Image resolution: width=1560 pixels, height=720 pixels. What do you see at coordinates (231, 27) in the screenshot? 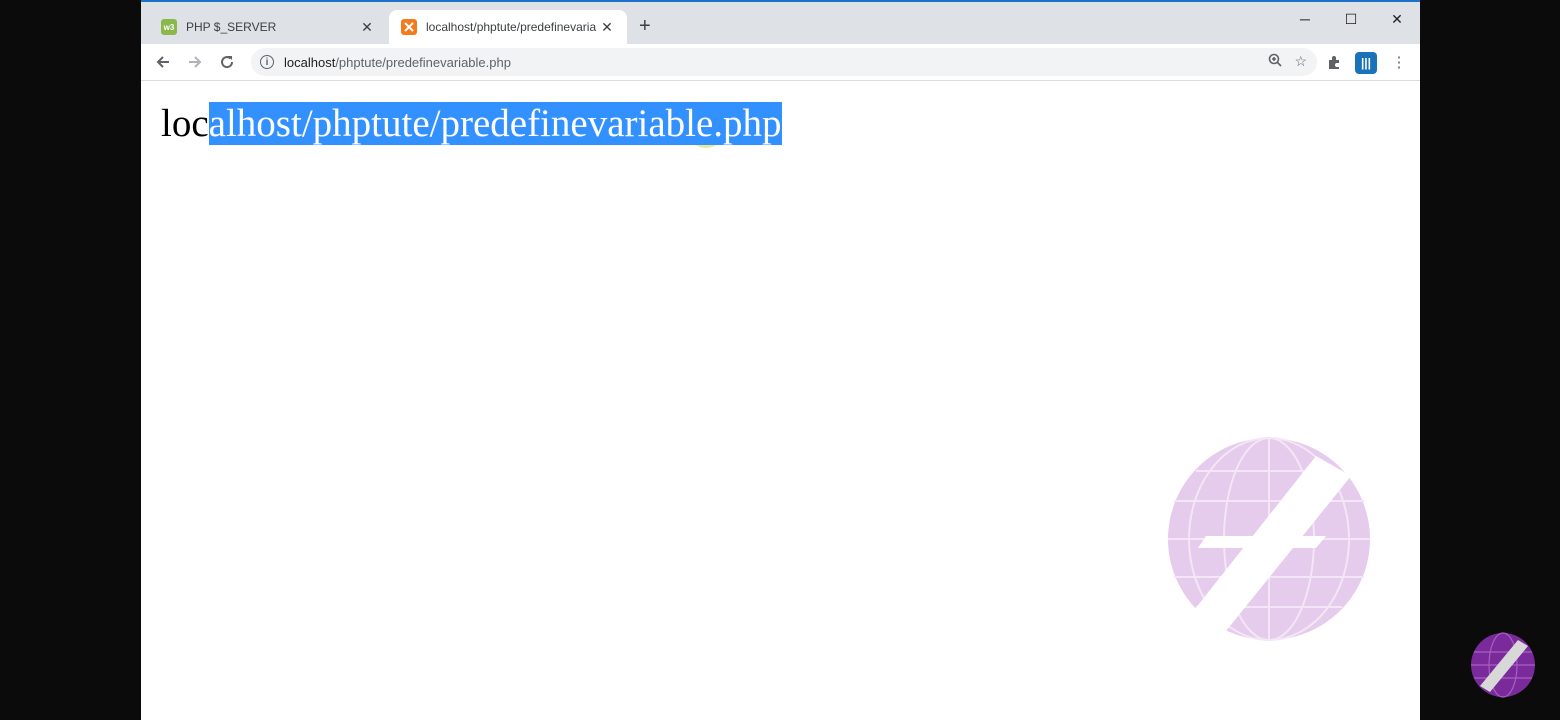
I see `tab-title: PHP $_SERVER` at bounding box center [231, 27].